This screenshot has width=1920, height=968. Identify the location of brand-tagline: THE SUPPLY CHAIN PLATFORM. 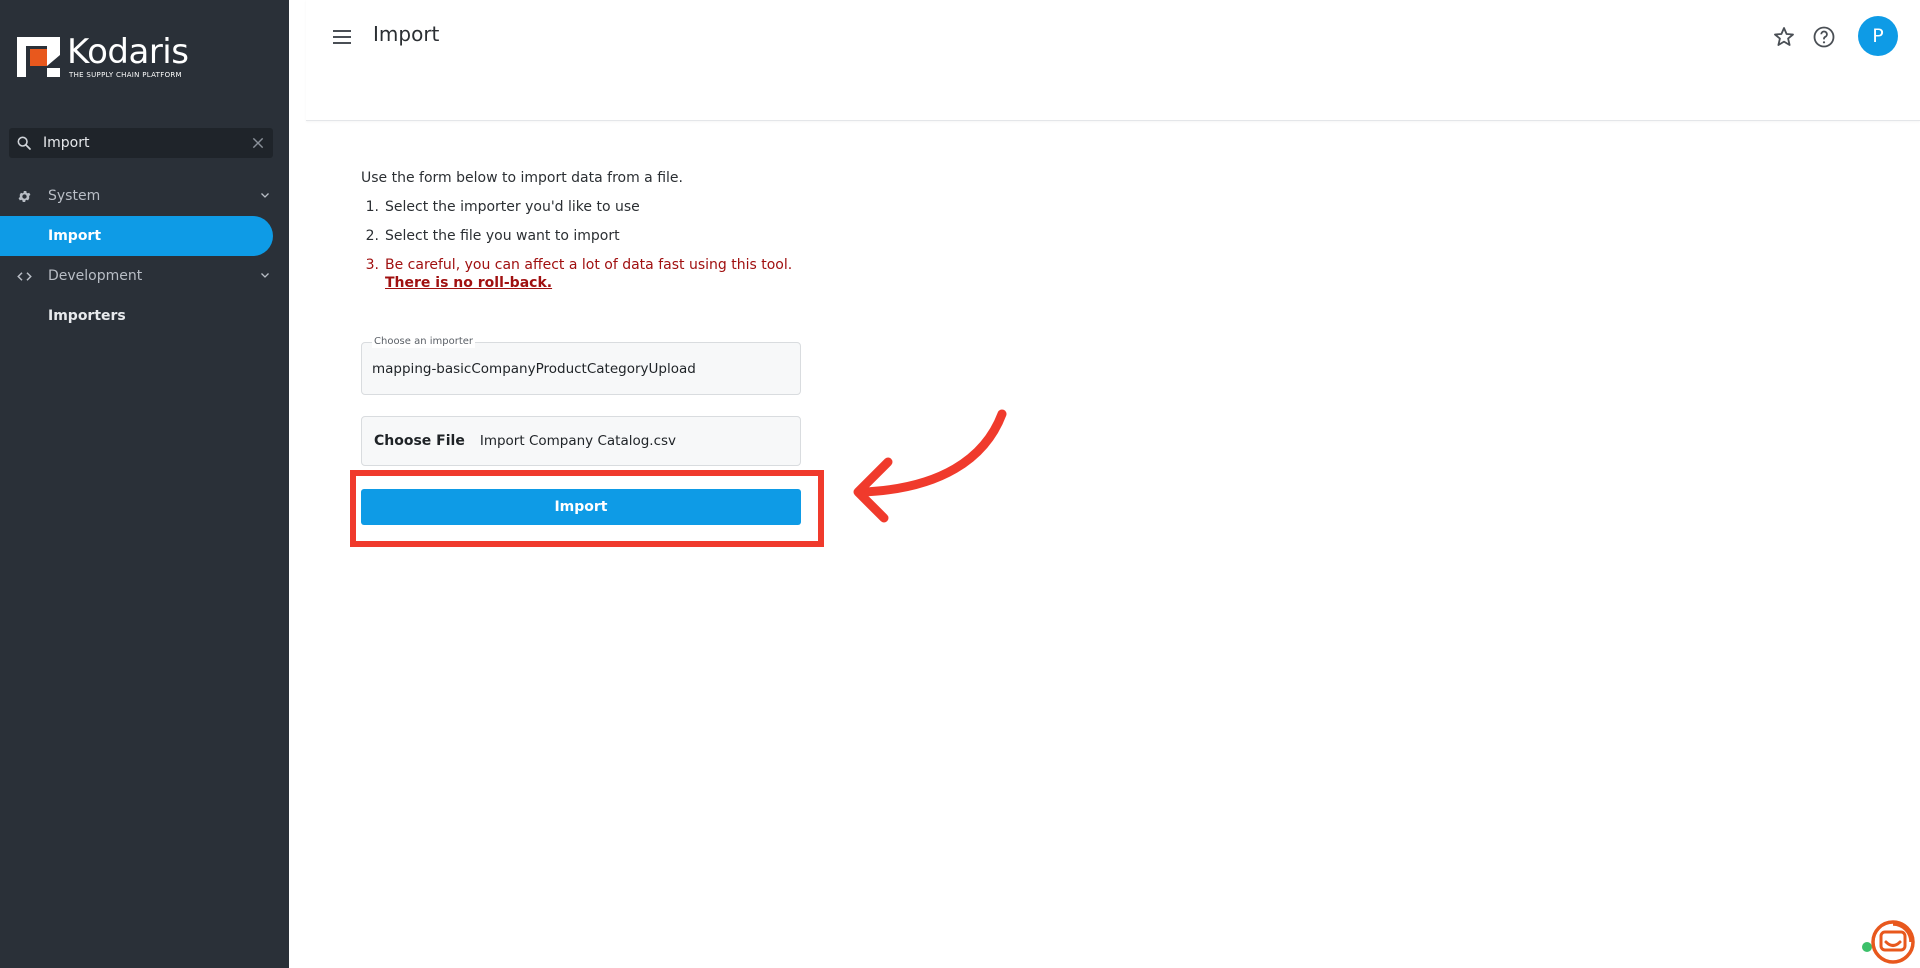
(125, 75).